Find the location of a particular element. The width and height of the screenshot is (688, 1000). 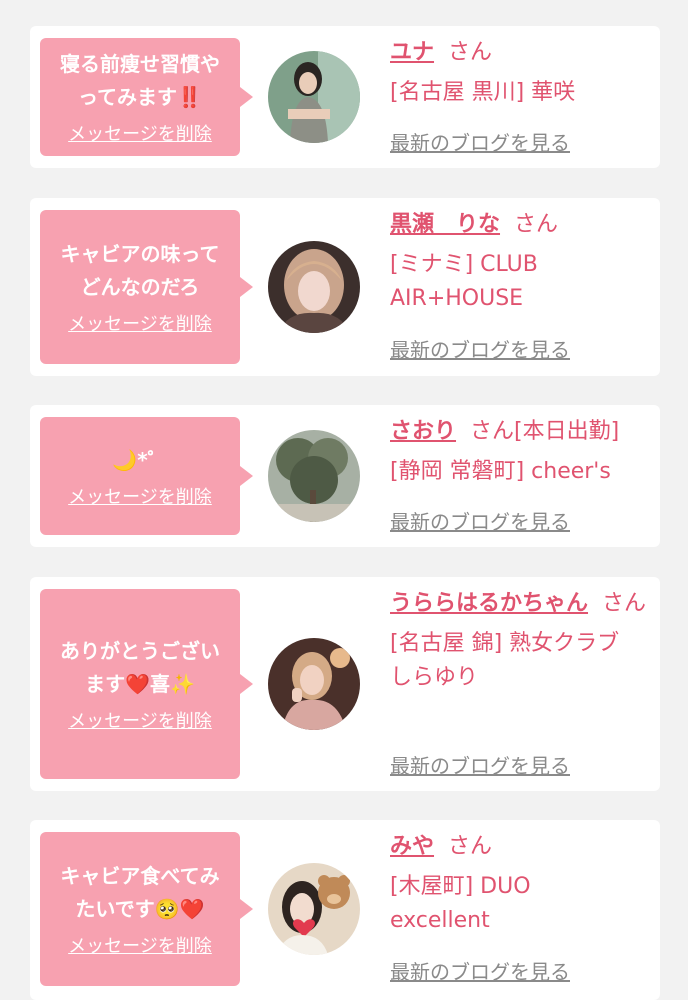

cast-info: さおり さん[本日出勤] [静岡 常磐町] cheer's is located at coordinates (519, 452).